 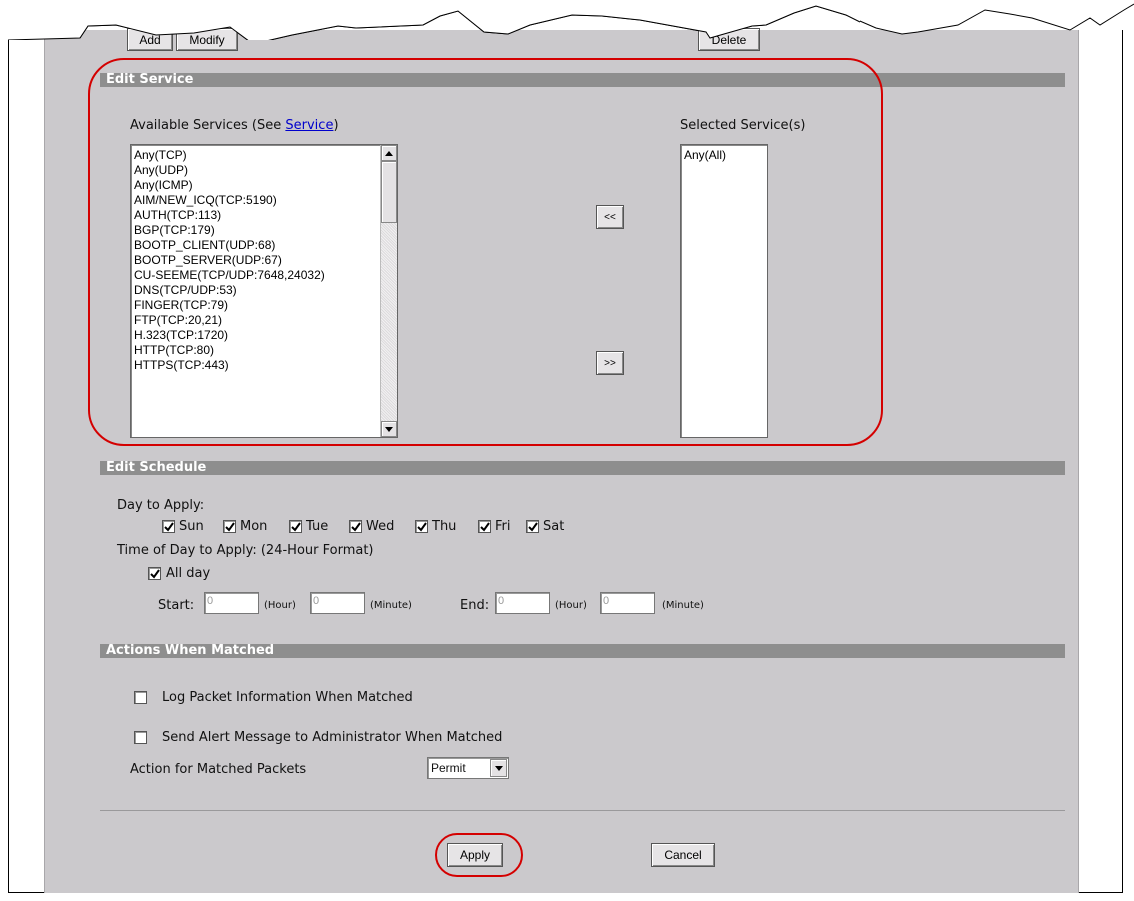 I want to click on end-minute-unit: (Minute), so click(x=683, y=605).